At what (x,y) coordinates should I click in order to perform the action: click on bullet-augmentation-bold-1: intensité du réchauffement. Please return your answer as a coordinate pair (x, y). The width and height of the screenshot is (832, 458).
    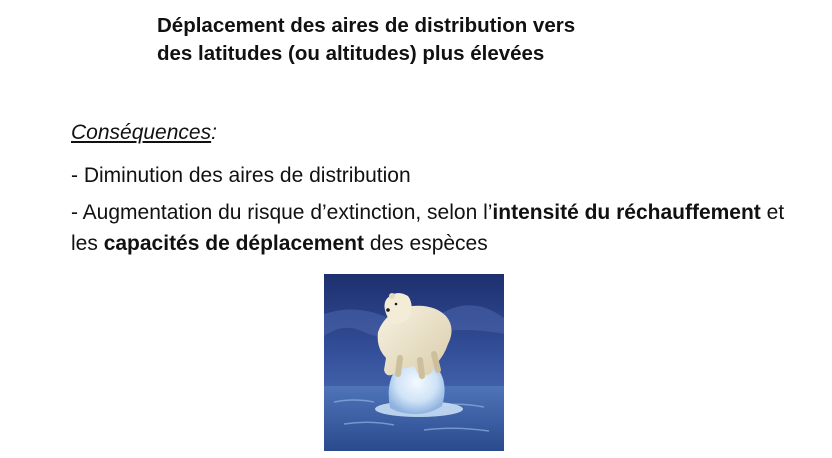
    Looking at the image, I should click on (626, 212).